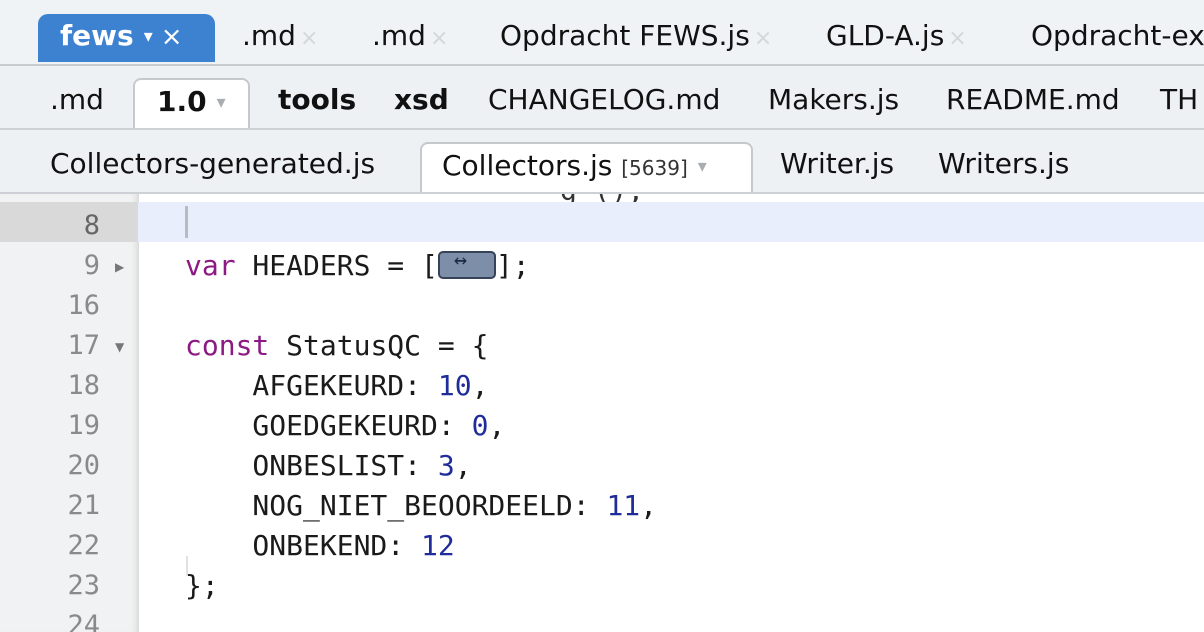 This screenshot has height=632, width=1204. I want to click on tab-label: CHANGELOG.md, so click(604, 99).